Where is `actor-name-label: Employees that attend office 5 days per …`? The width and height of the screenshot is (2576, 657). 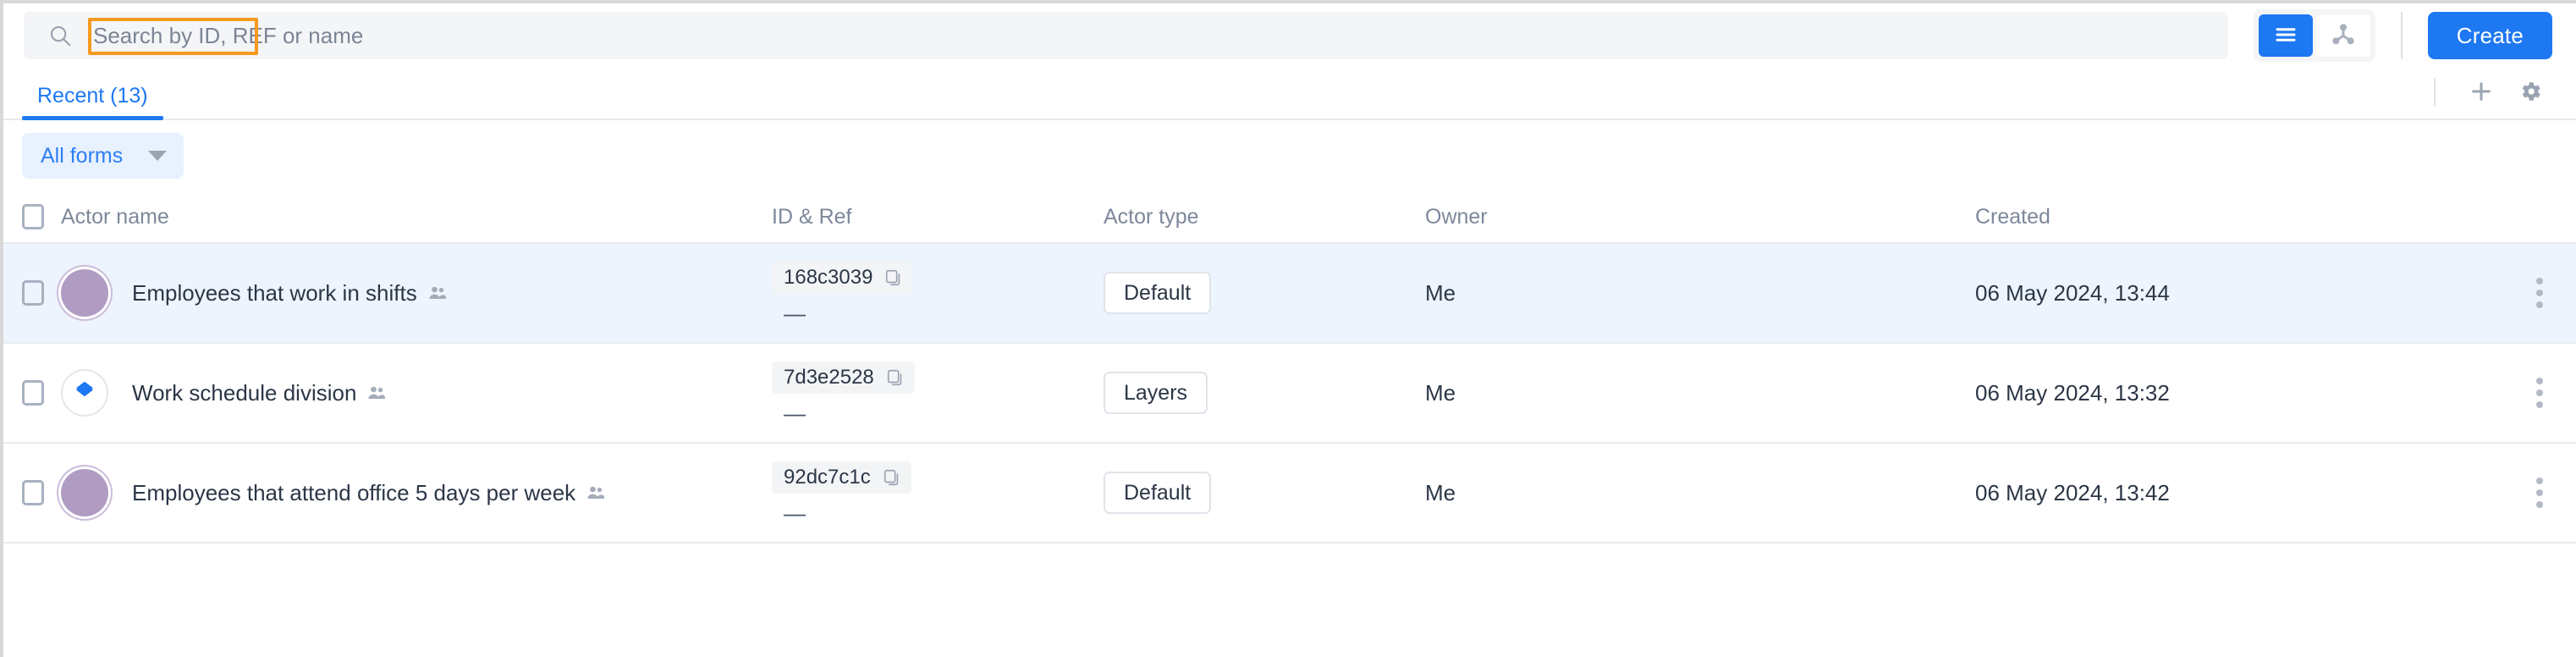
actor-name-label: Employees that attend office 5 days per … is located at coordinates (369, 493).